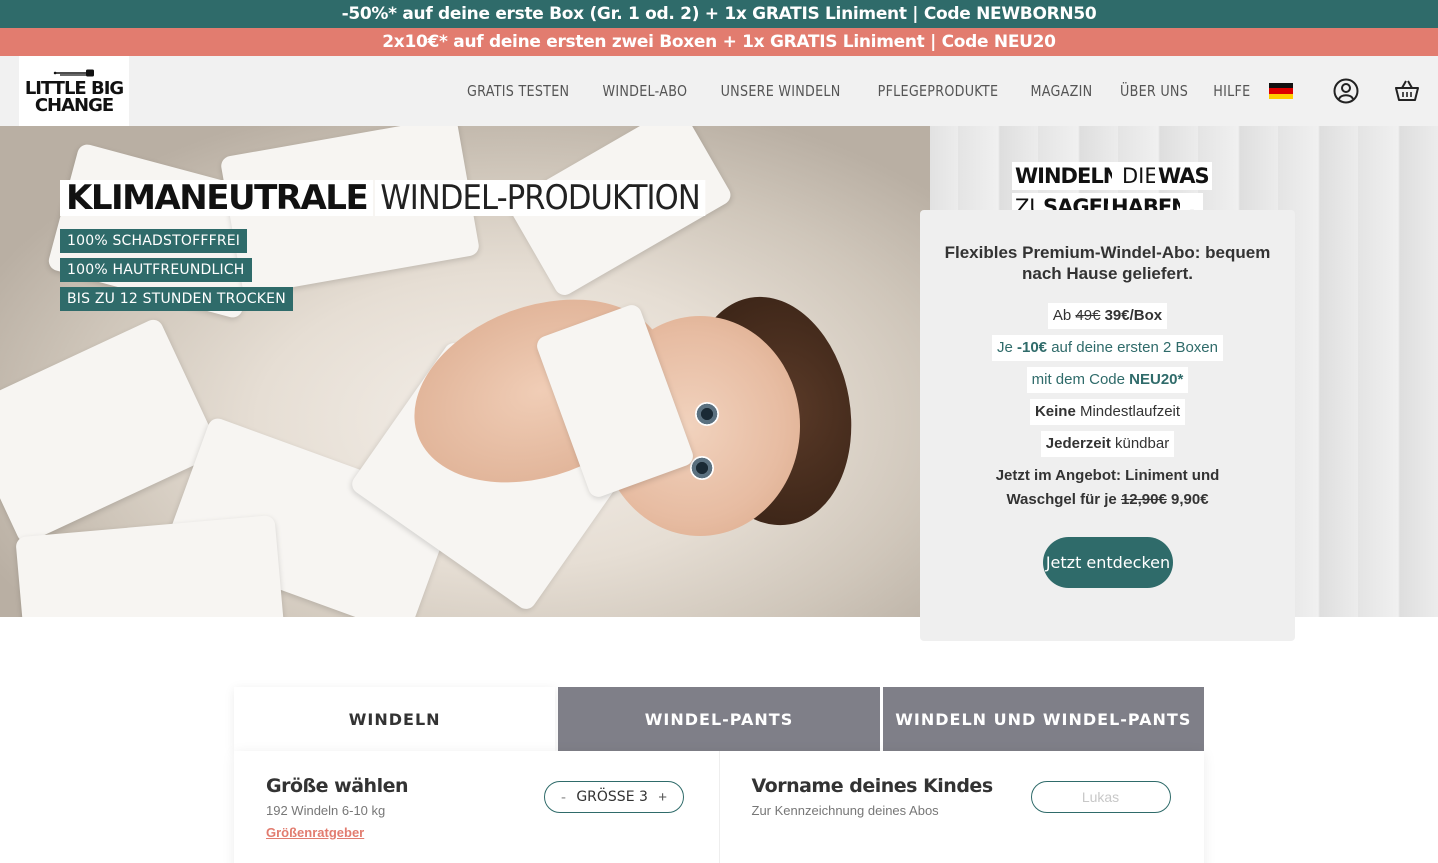  I want to click on tab-windeln: WINDELN, so click(395, 719).